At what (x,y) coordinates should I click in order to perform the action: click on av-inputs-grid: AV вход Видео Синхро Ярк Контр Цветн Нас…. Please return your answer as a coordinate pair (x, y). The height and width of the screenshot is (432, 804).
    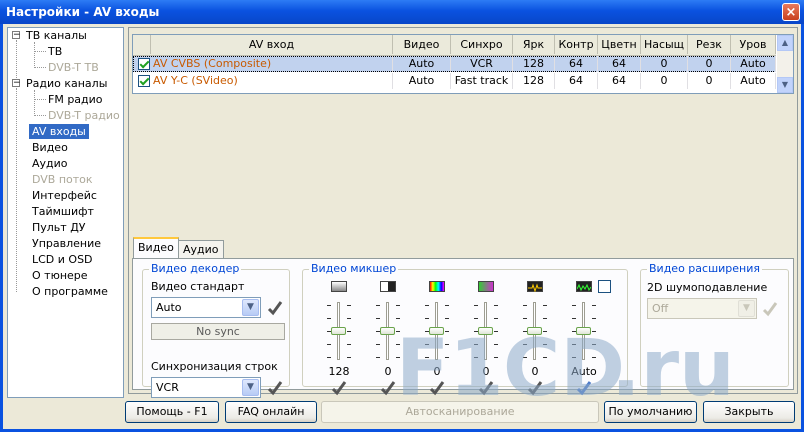
    Looking at the image, I should click on (463, 64).